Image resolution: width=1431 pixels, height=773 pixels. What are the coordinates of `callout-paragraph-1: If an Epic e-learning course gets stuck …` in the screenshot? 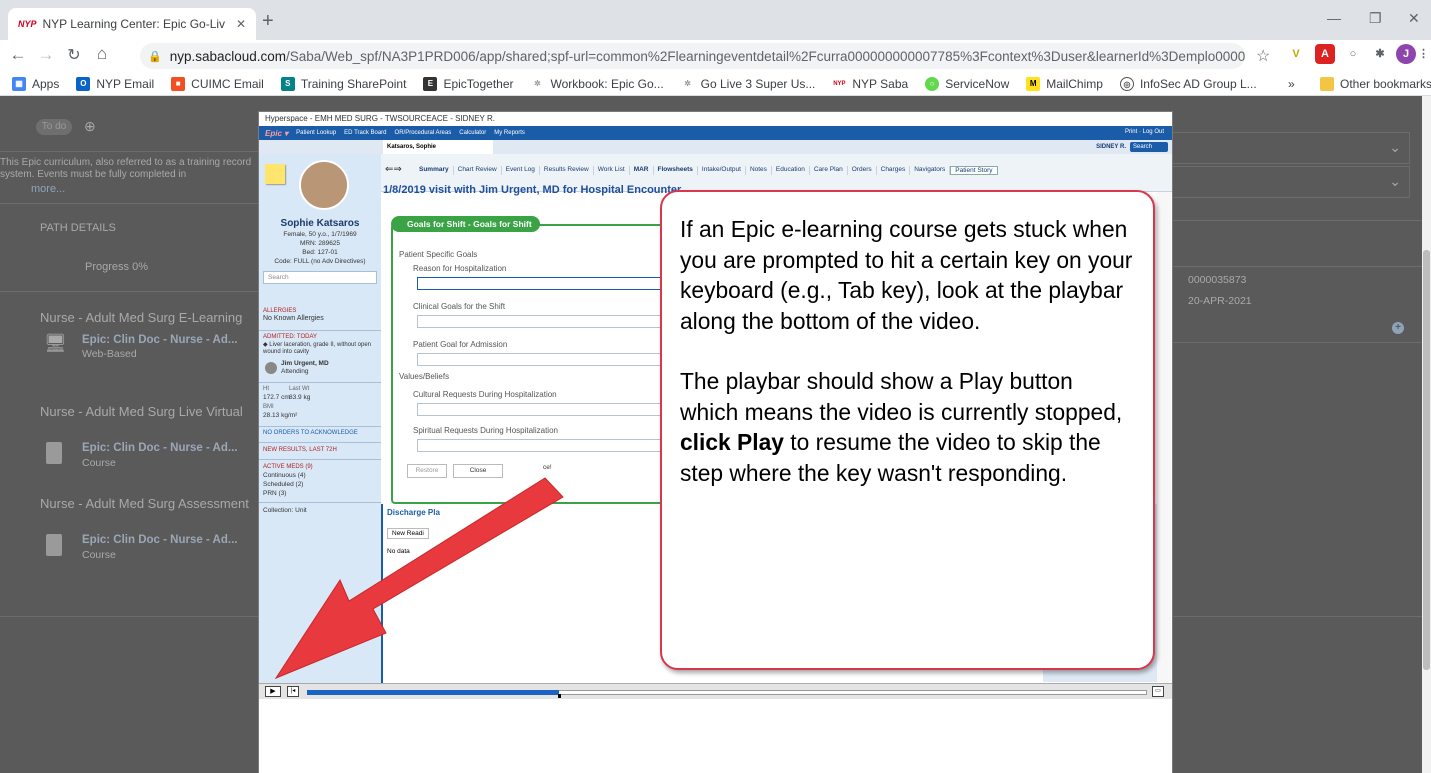 It's located at (906, 275).